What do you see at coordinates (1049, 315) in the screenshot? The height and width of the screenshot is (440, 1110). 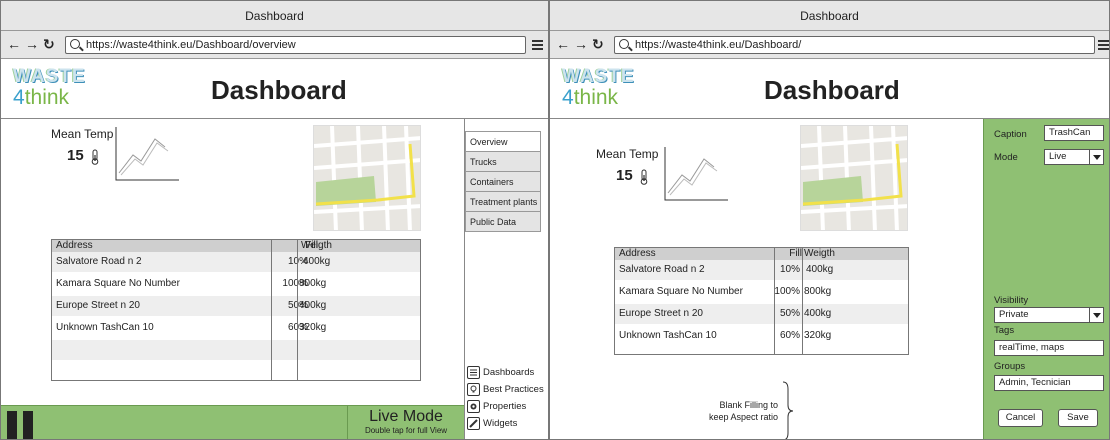 I see `visibility-select: Private` at bounding box center [1049, 315].